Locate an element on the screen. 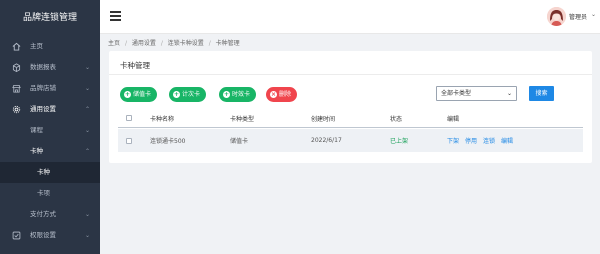 Image resolution: width=600 pixels, height=254 pixels. close-icon: × is located at coordinates (273, 94).